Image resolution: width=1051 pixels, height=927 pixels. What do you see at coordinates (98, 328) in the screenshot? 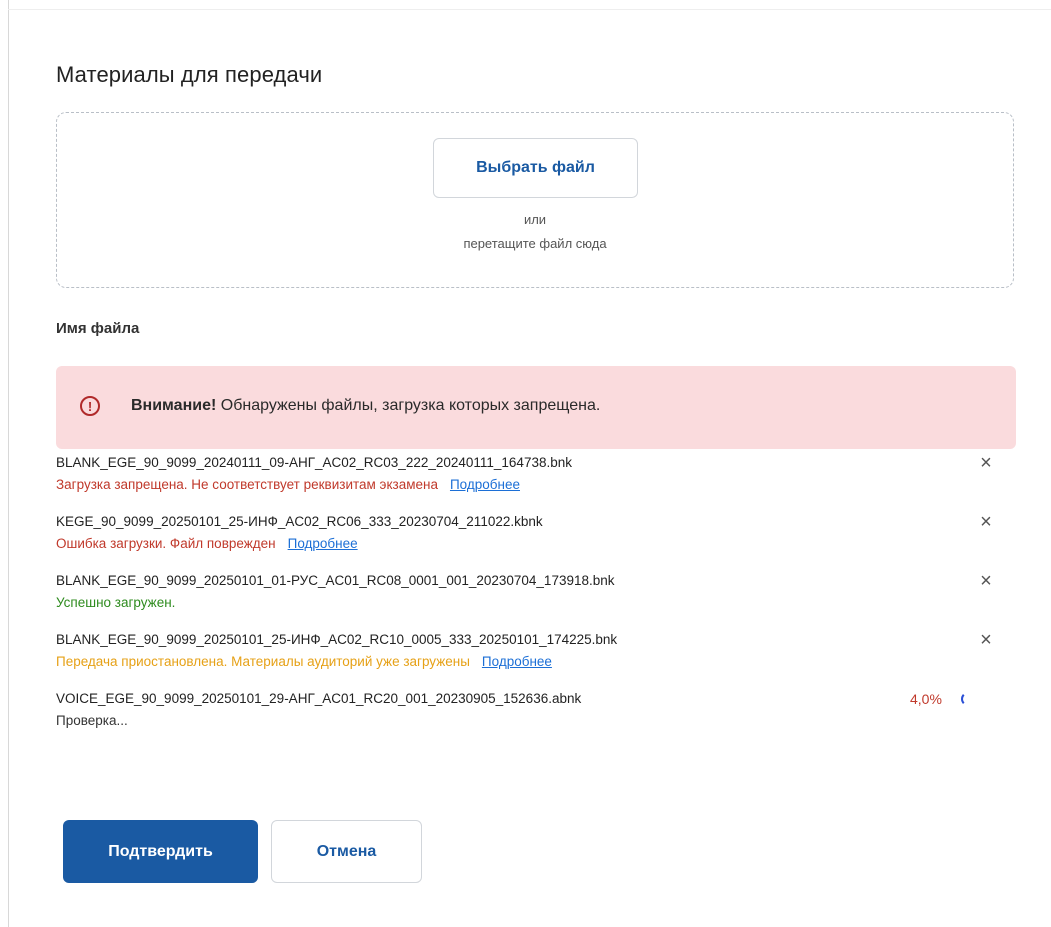
I see `file-list-header: Имя файла` at bounding box center [98, 328].